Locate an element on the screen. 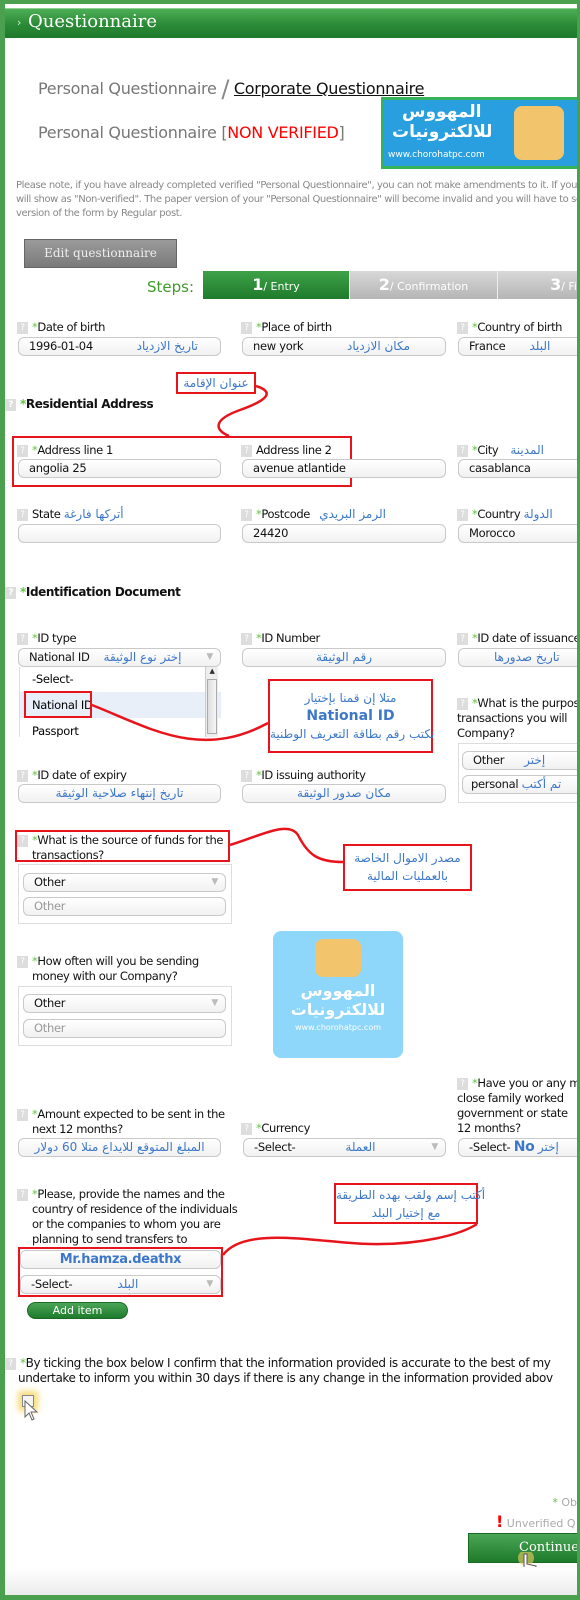 This screenshot has height=1600, width=580. scroll-up-icon: ▲ is located at coordinates (212, 671).